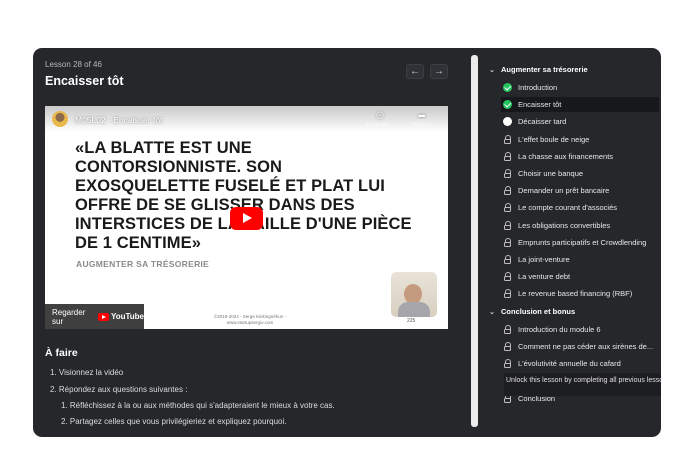  What do you see at coordinates (411, 321) in the screenshot?
I see `slide-number: 225` at bounding box center [411, 321].